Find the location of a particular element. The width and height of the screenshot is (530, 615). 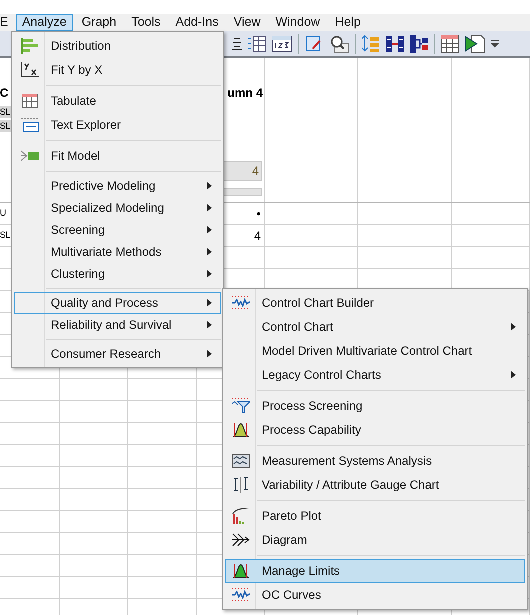

menu-item: Specialized Modeling is located at coordinates (117, 208).